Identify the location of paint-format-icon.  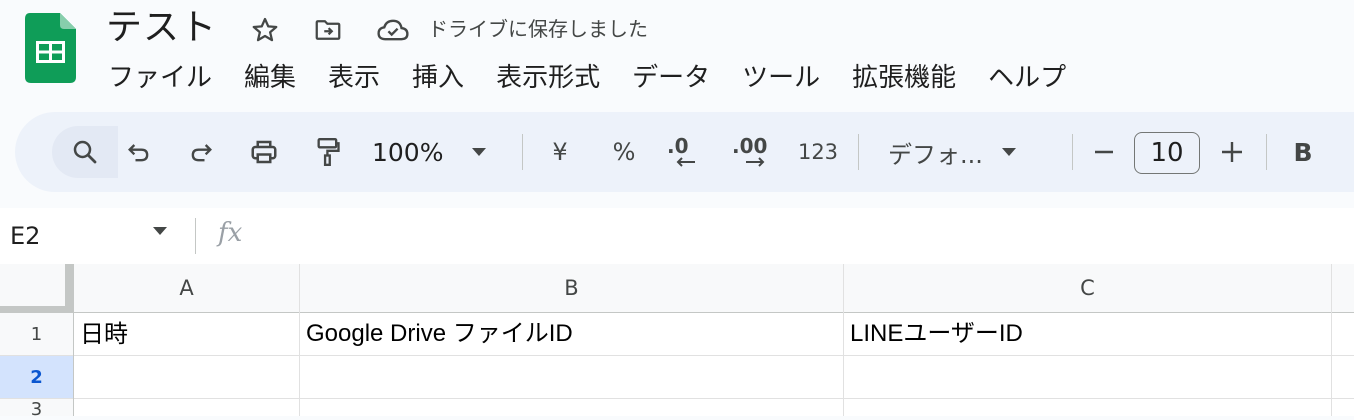
(328, 152).